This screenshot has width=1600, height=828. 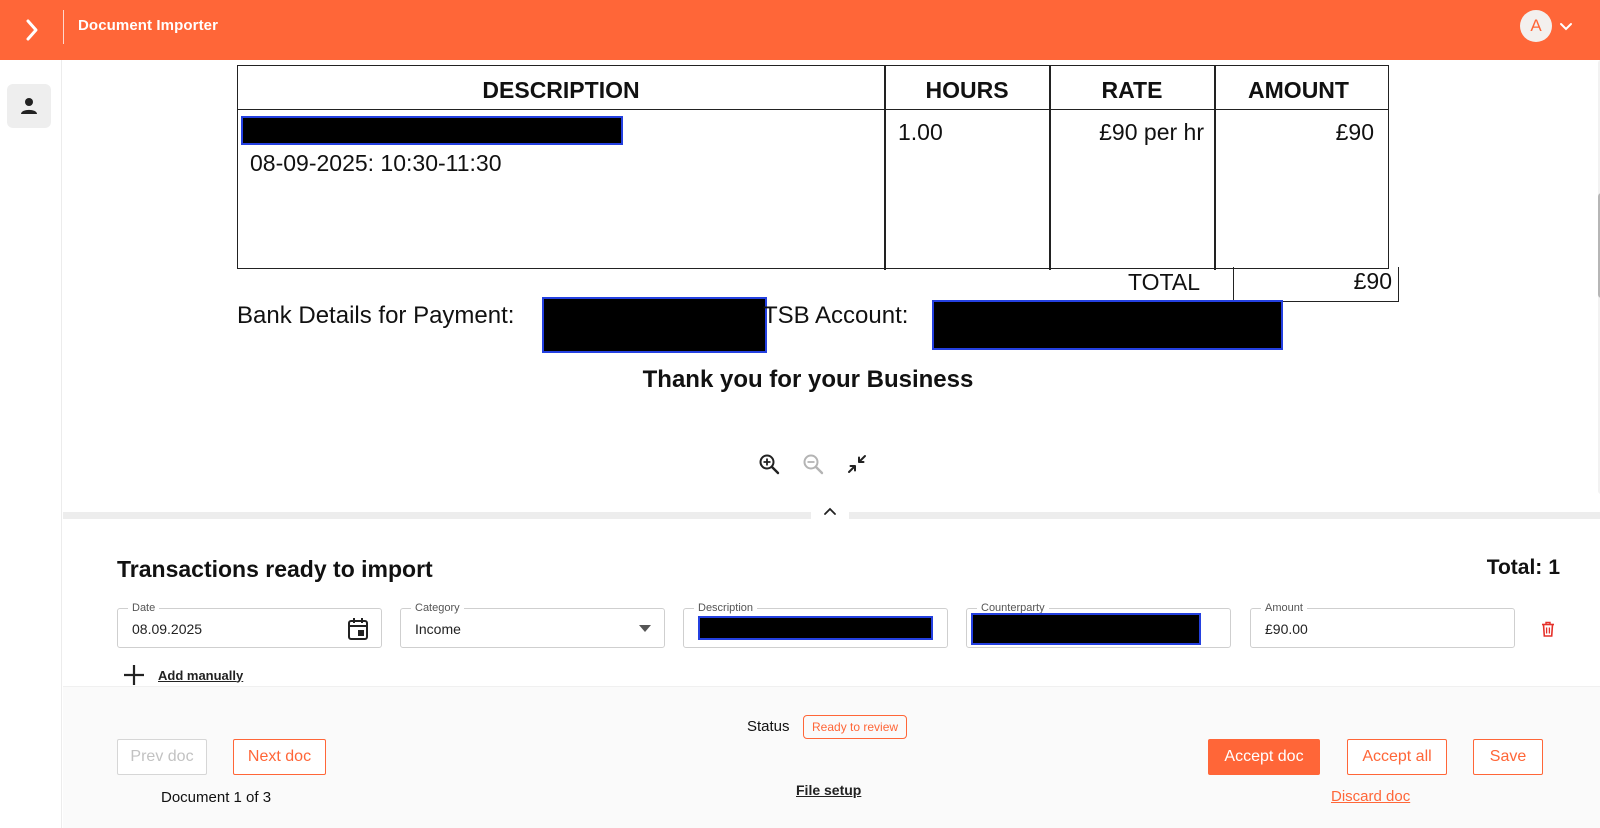 What do you see at coordinates (249, 624) in the screenshot?
I see `date-field: Date 08.09.2025` at bounding box center [249, 624].